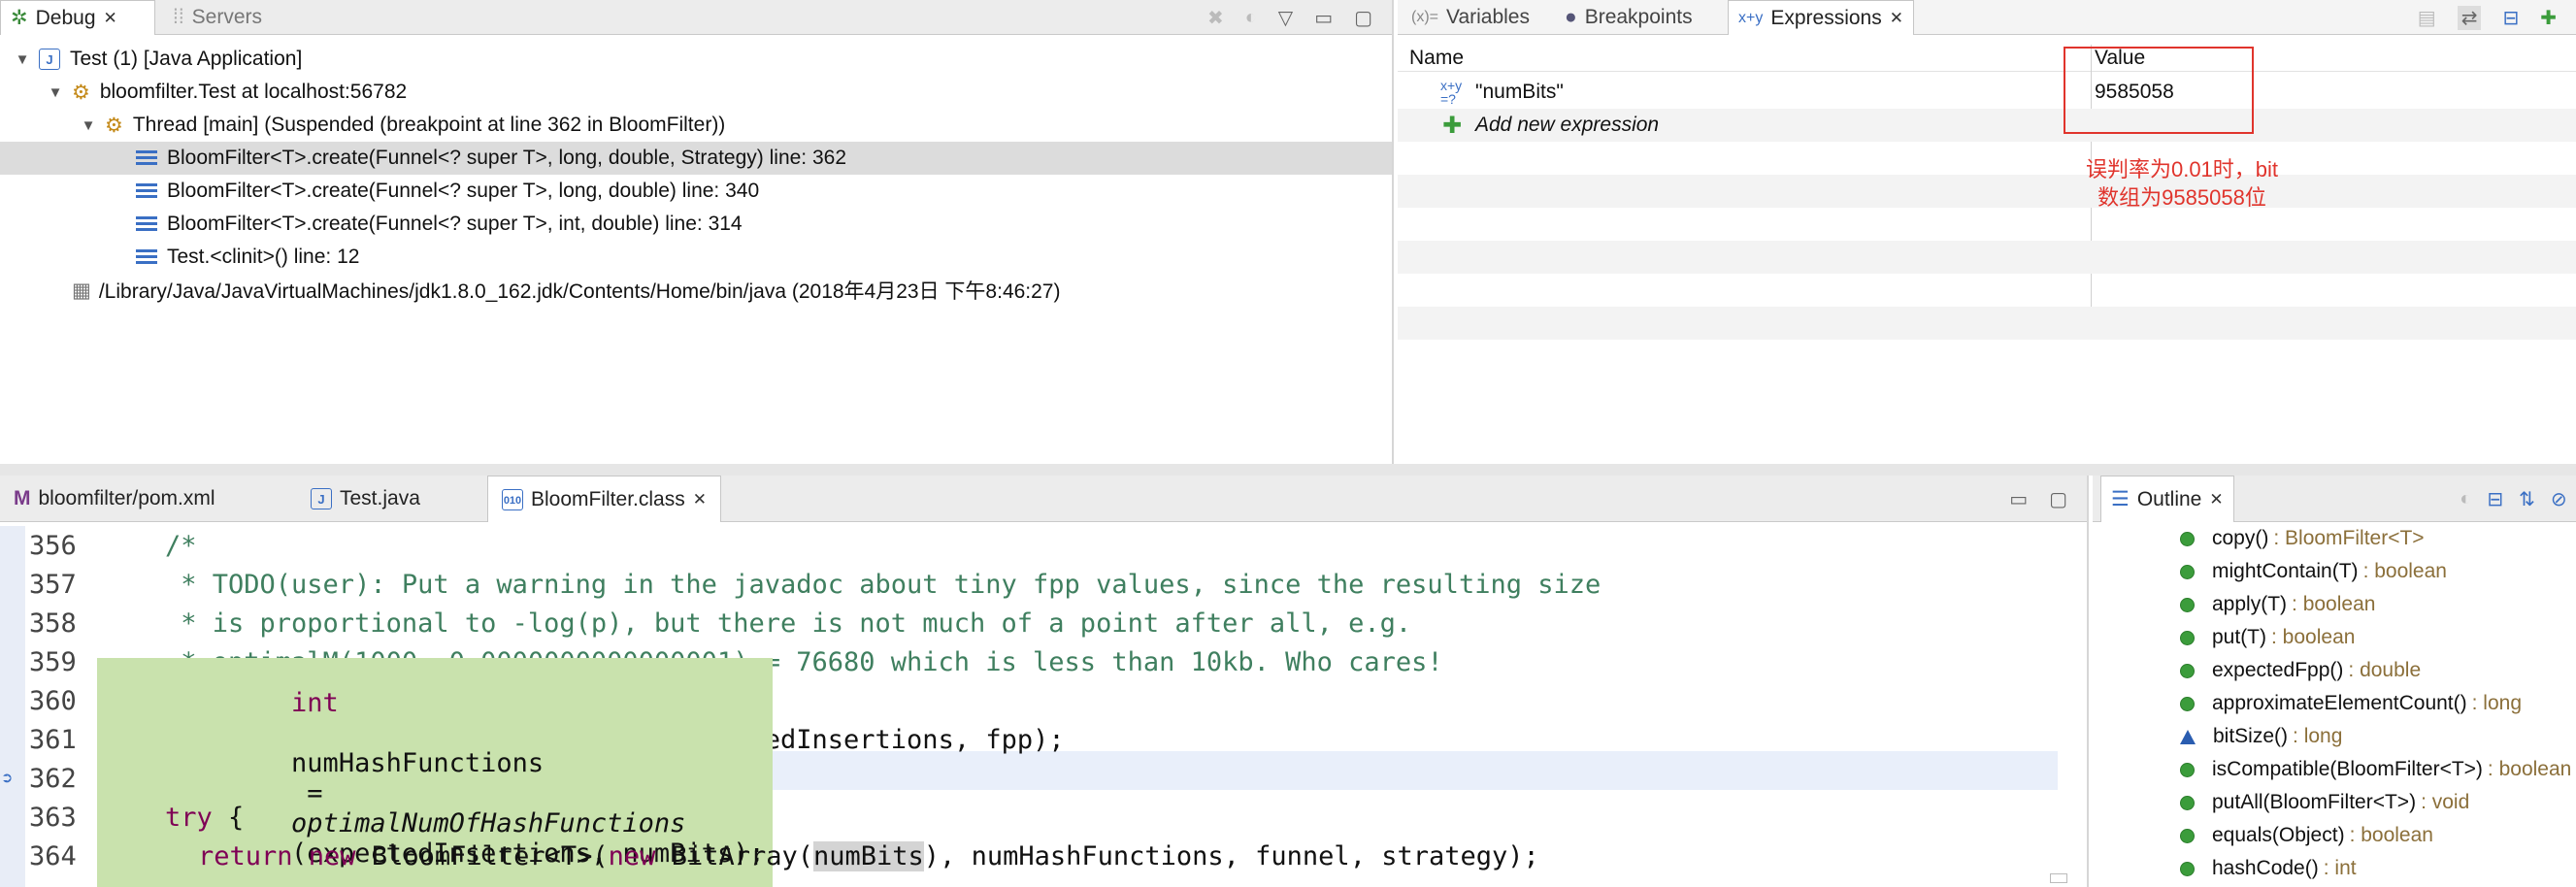  What do you see at coordinates (1821, 18) in the screenshot?
I see `tab-expressions: x+y Expressions ✕` at bounding box center [1821, 18].